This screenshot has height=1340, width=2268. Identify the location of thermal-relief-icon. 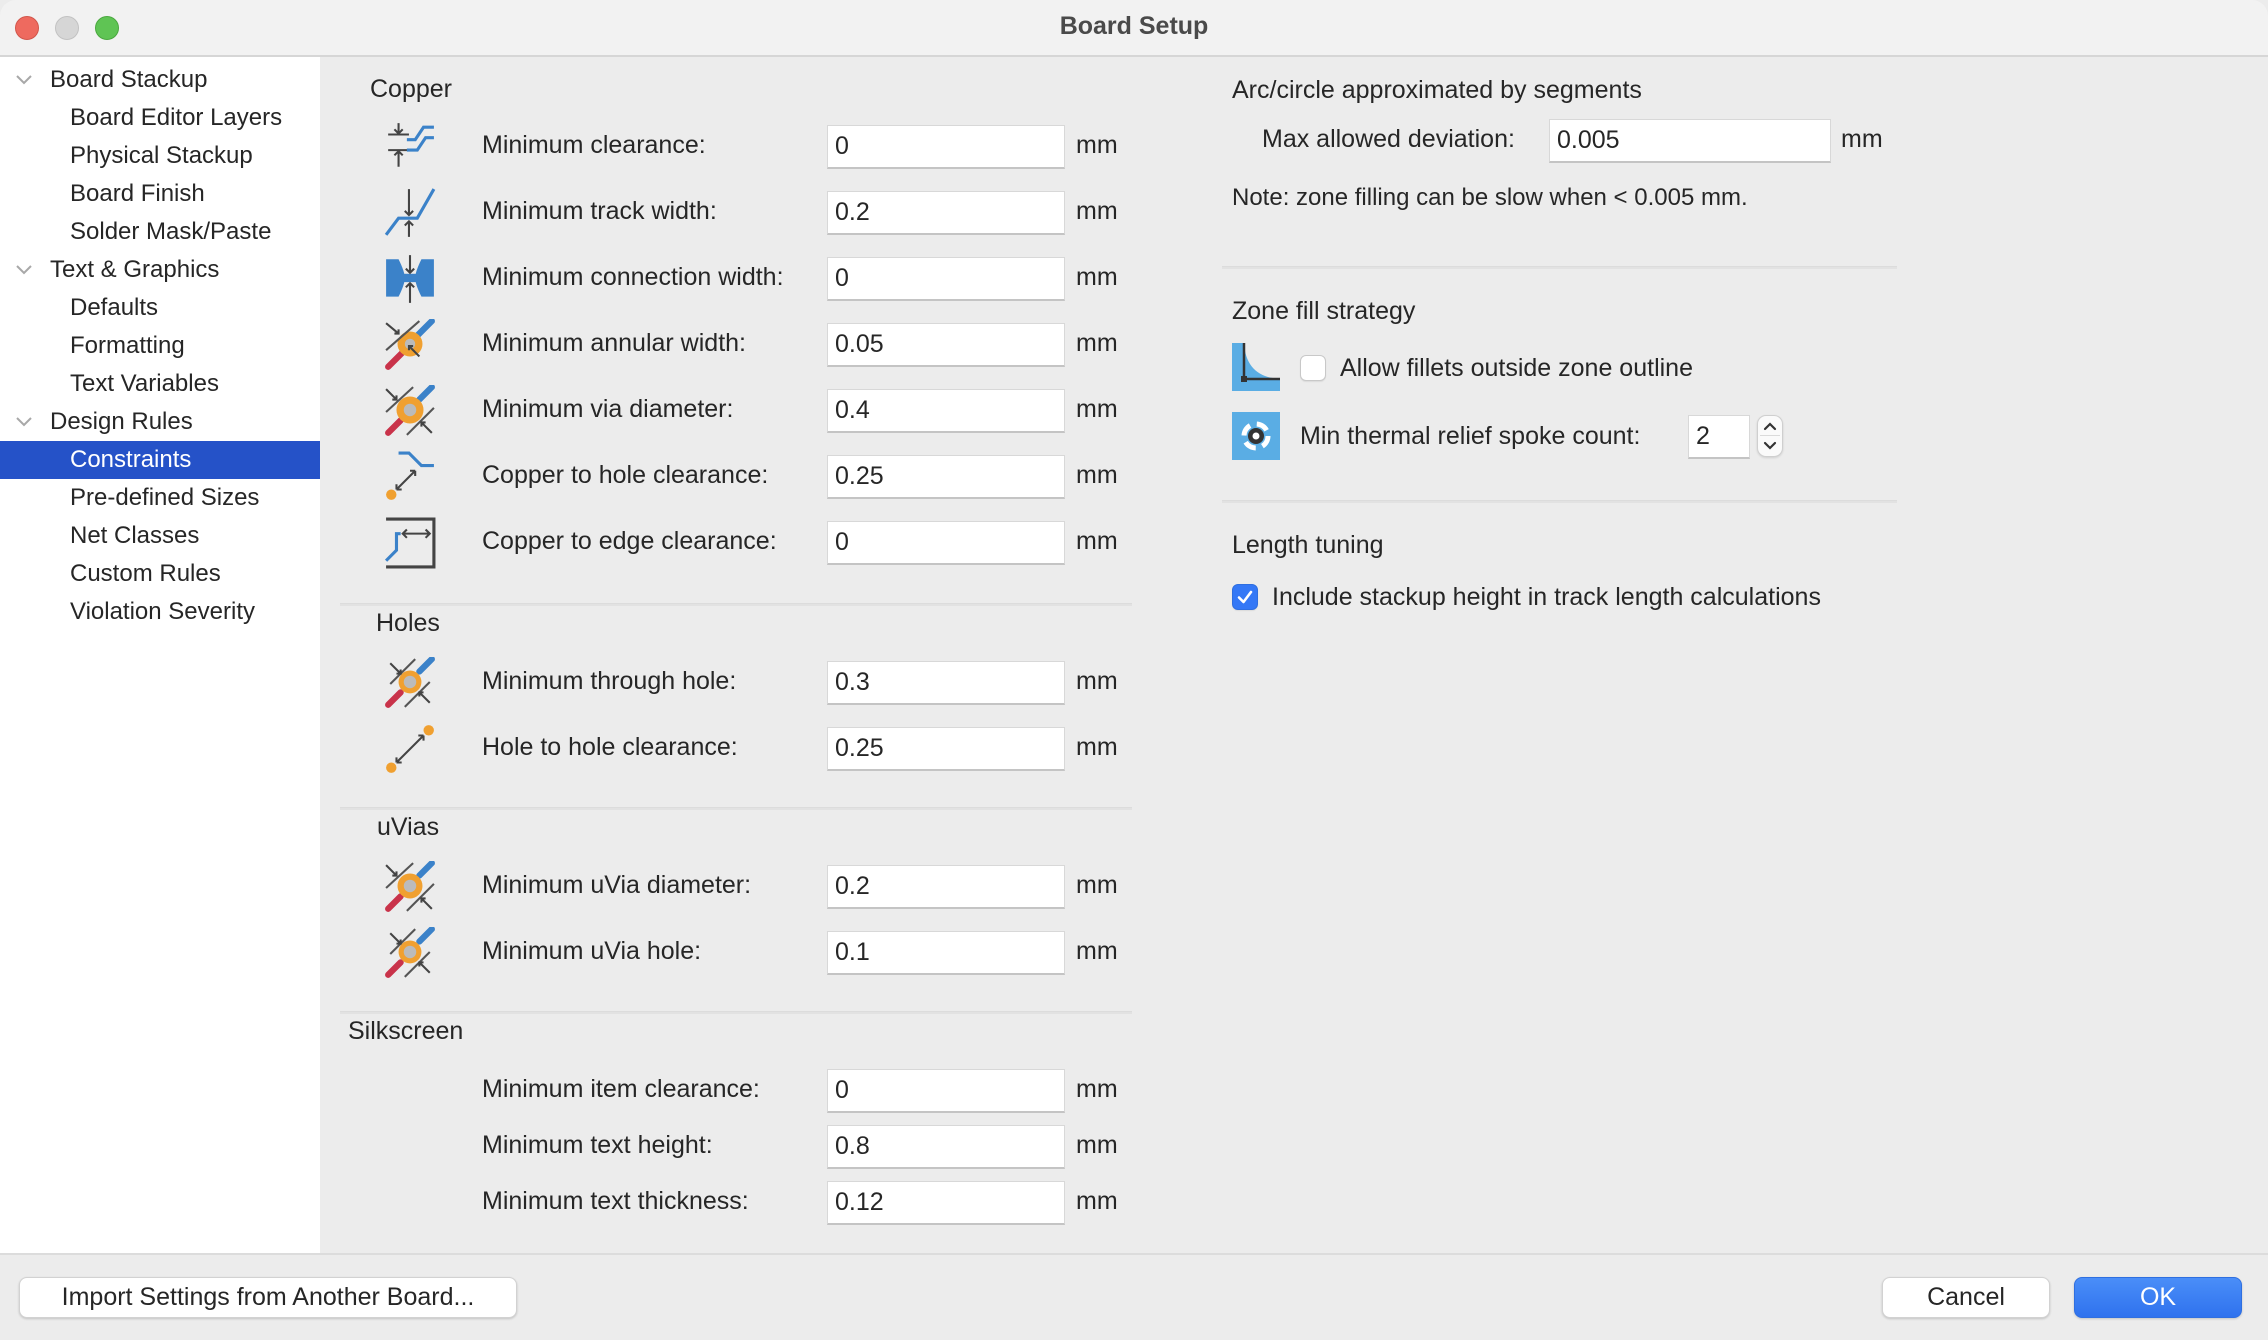
(1256, 436).